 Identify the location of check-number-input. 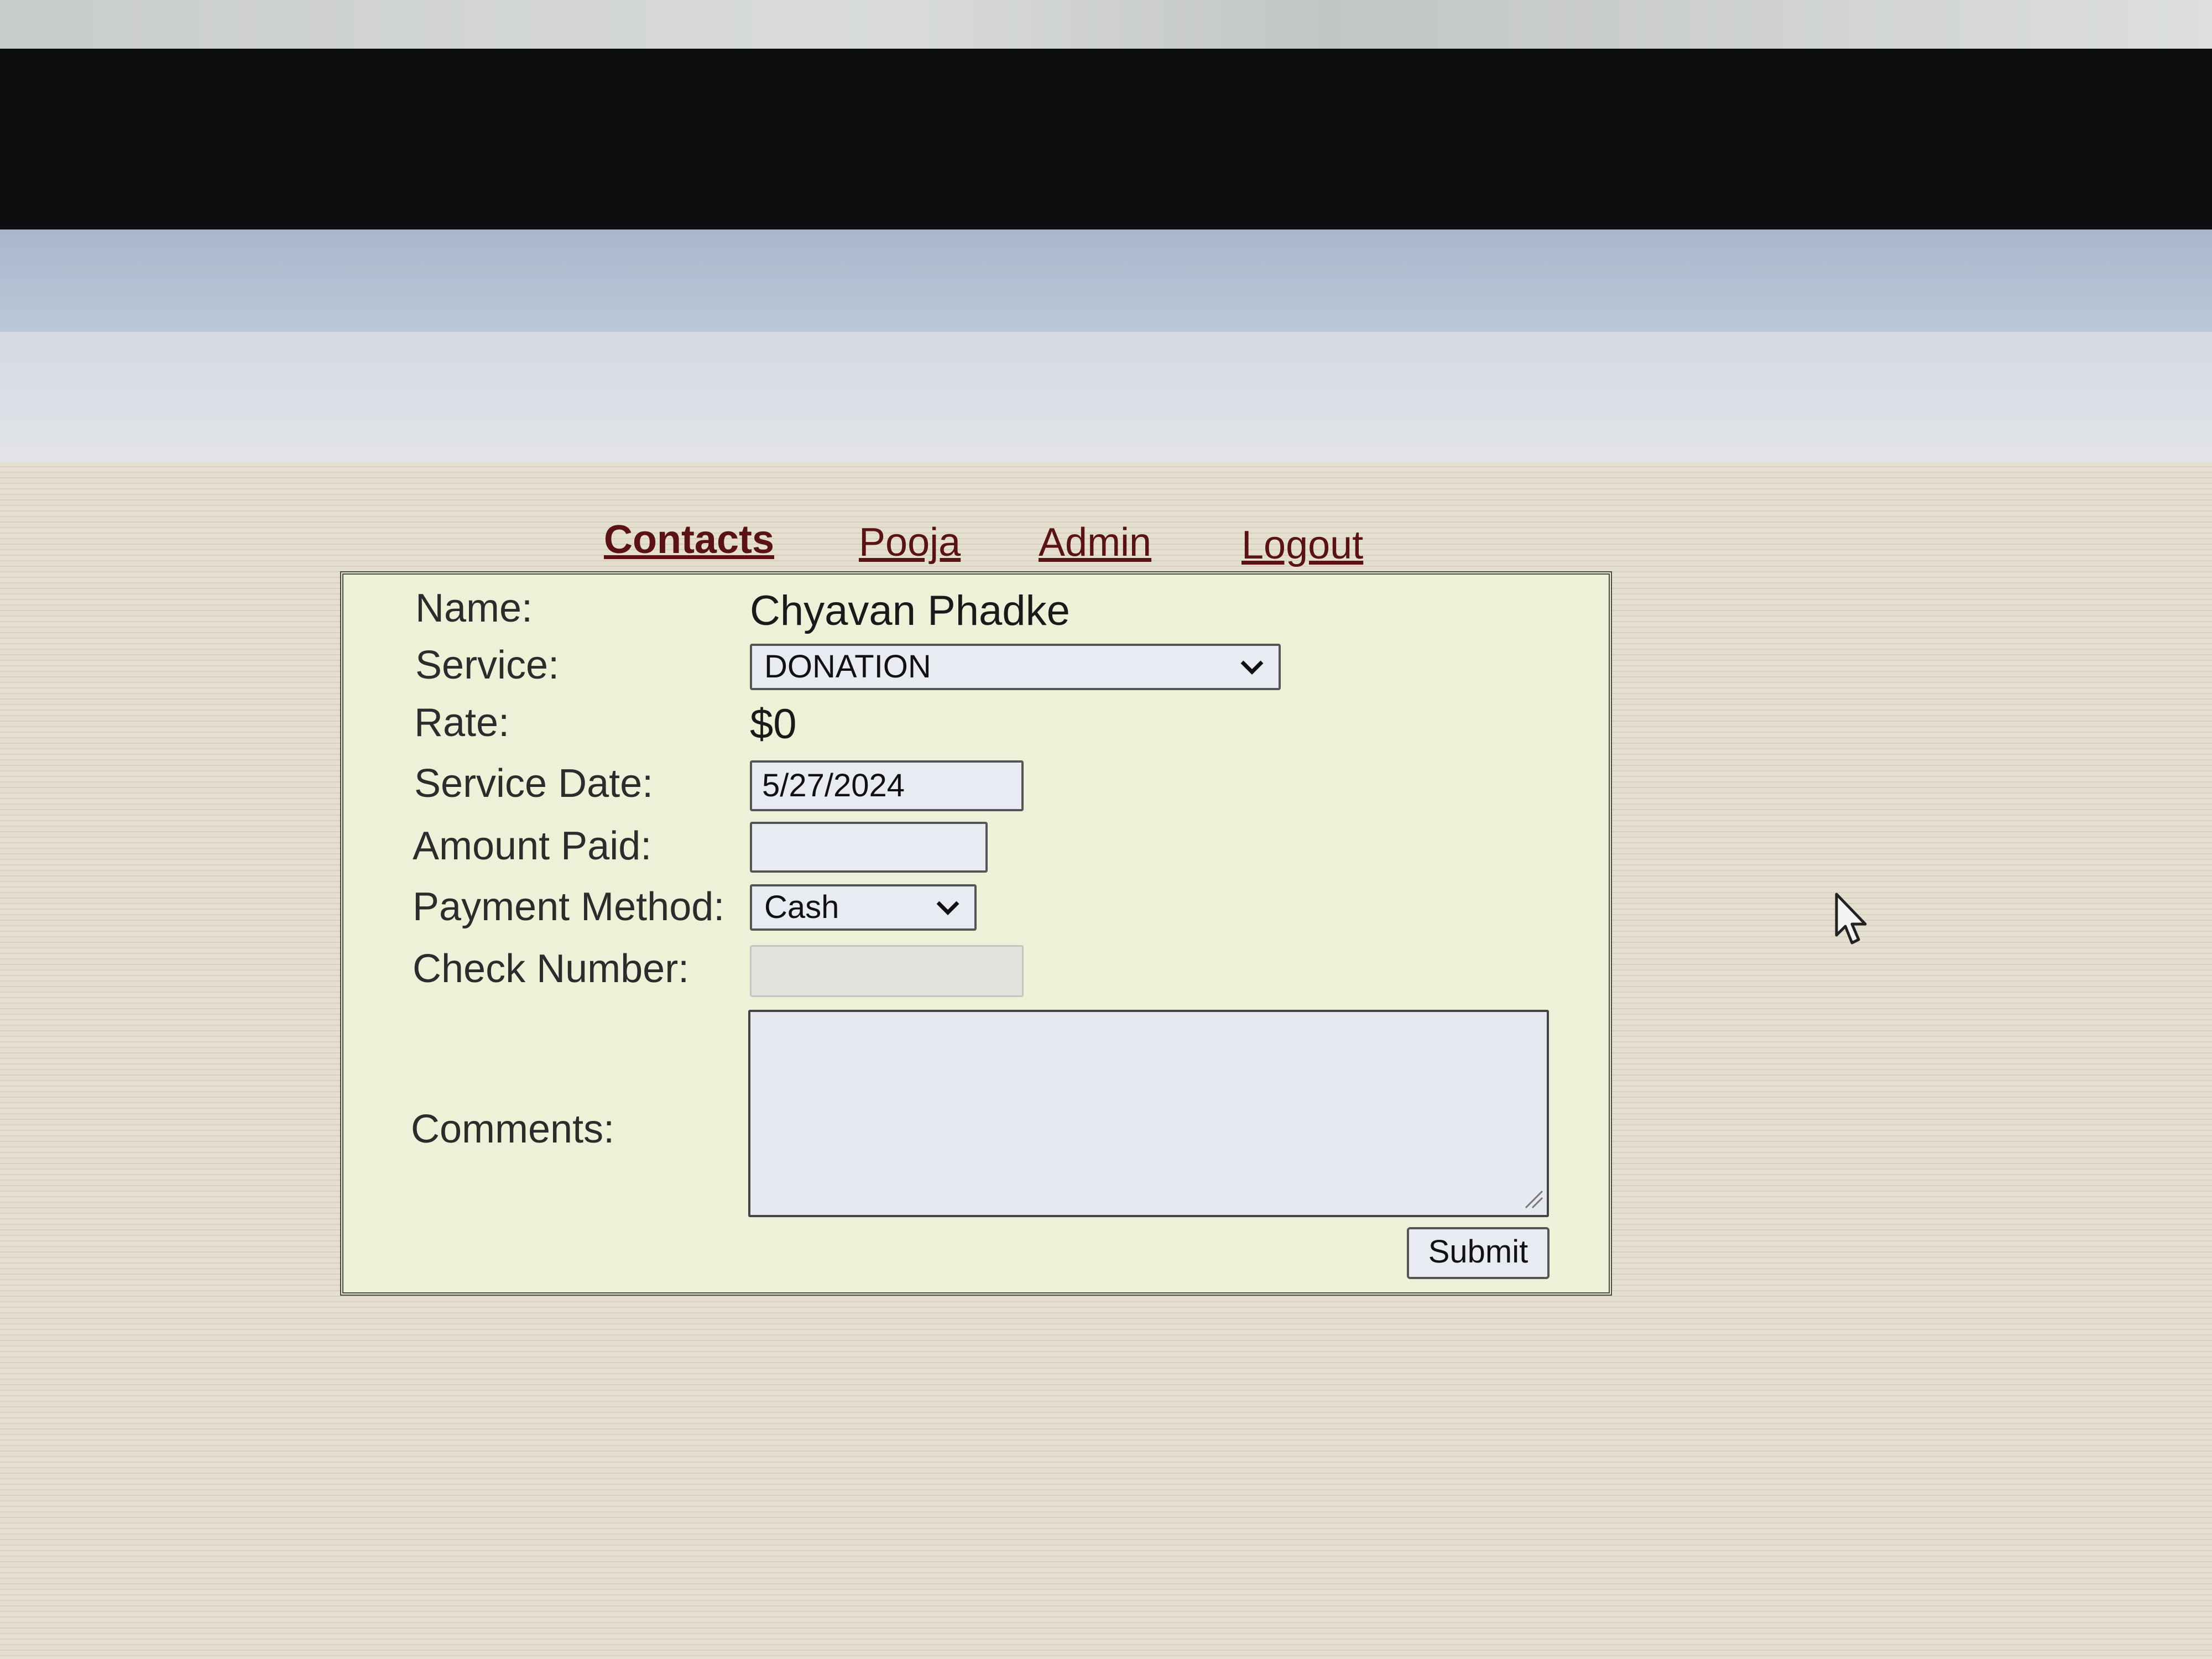
(887, 971).